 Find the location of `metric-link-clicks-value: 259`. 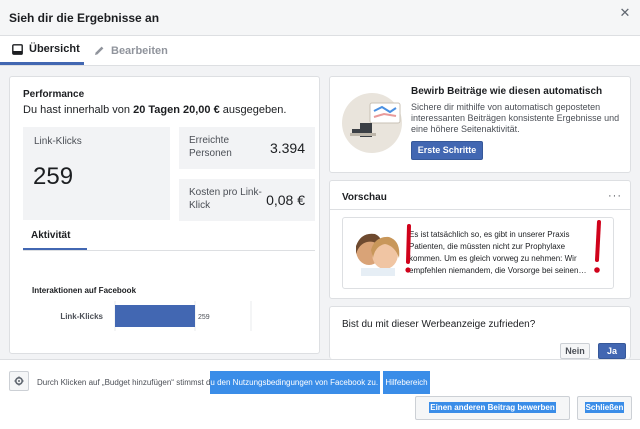

metric-link-clicks-value: 259 is located at coordinates (53, 176).